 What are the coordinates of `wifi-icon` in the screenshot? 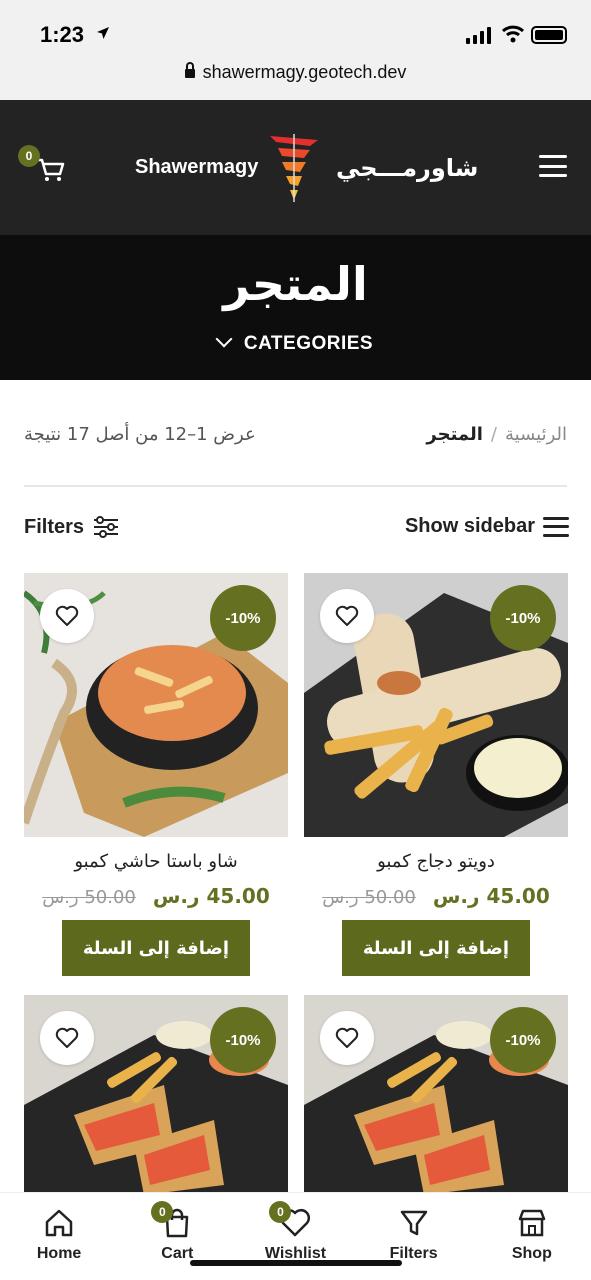 It's located at (513, 34).